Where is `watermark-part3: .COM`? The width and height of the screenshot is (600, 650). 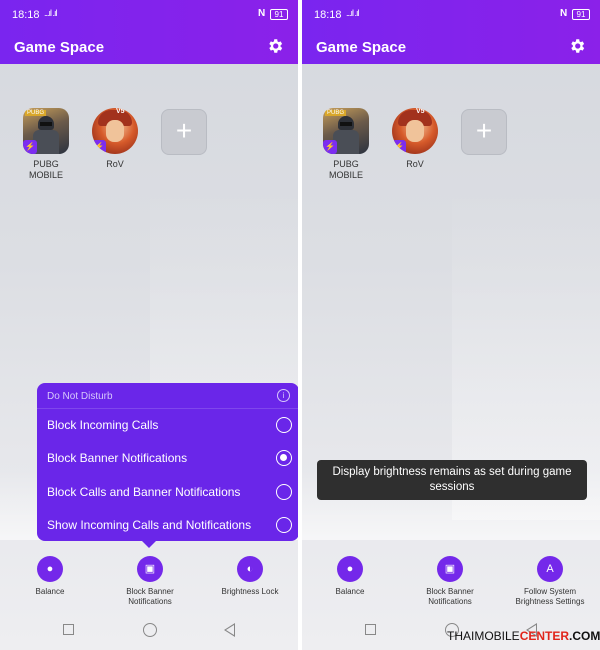 watermark-part3: .COM is located at coordinates (584, 636).